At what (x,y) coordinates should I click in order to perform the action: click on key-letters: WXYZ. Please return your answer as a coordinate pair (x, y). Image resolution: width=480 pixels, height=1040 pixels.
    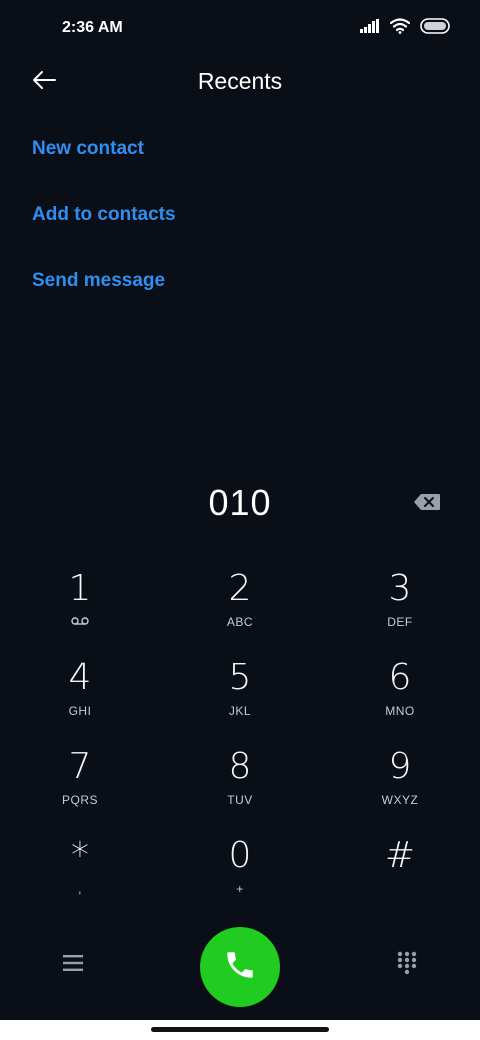
    Looking at the image, I should click on (400, 800).